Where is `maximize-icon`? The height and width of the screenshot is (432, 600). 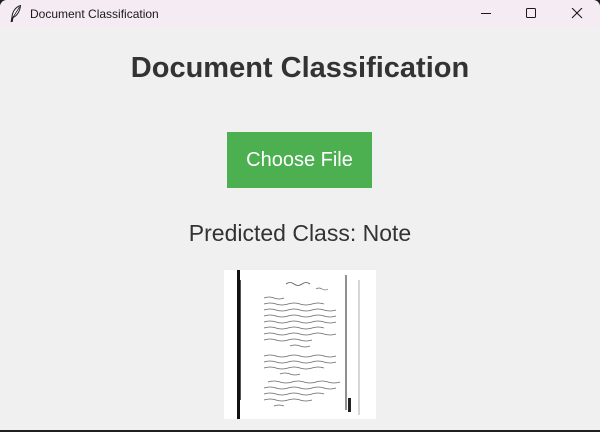 maximize-icon is located at coordinates (531, 13).